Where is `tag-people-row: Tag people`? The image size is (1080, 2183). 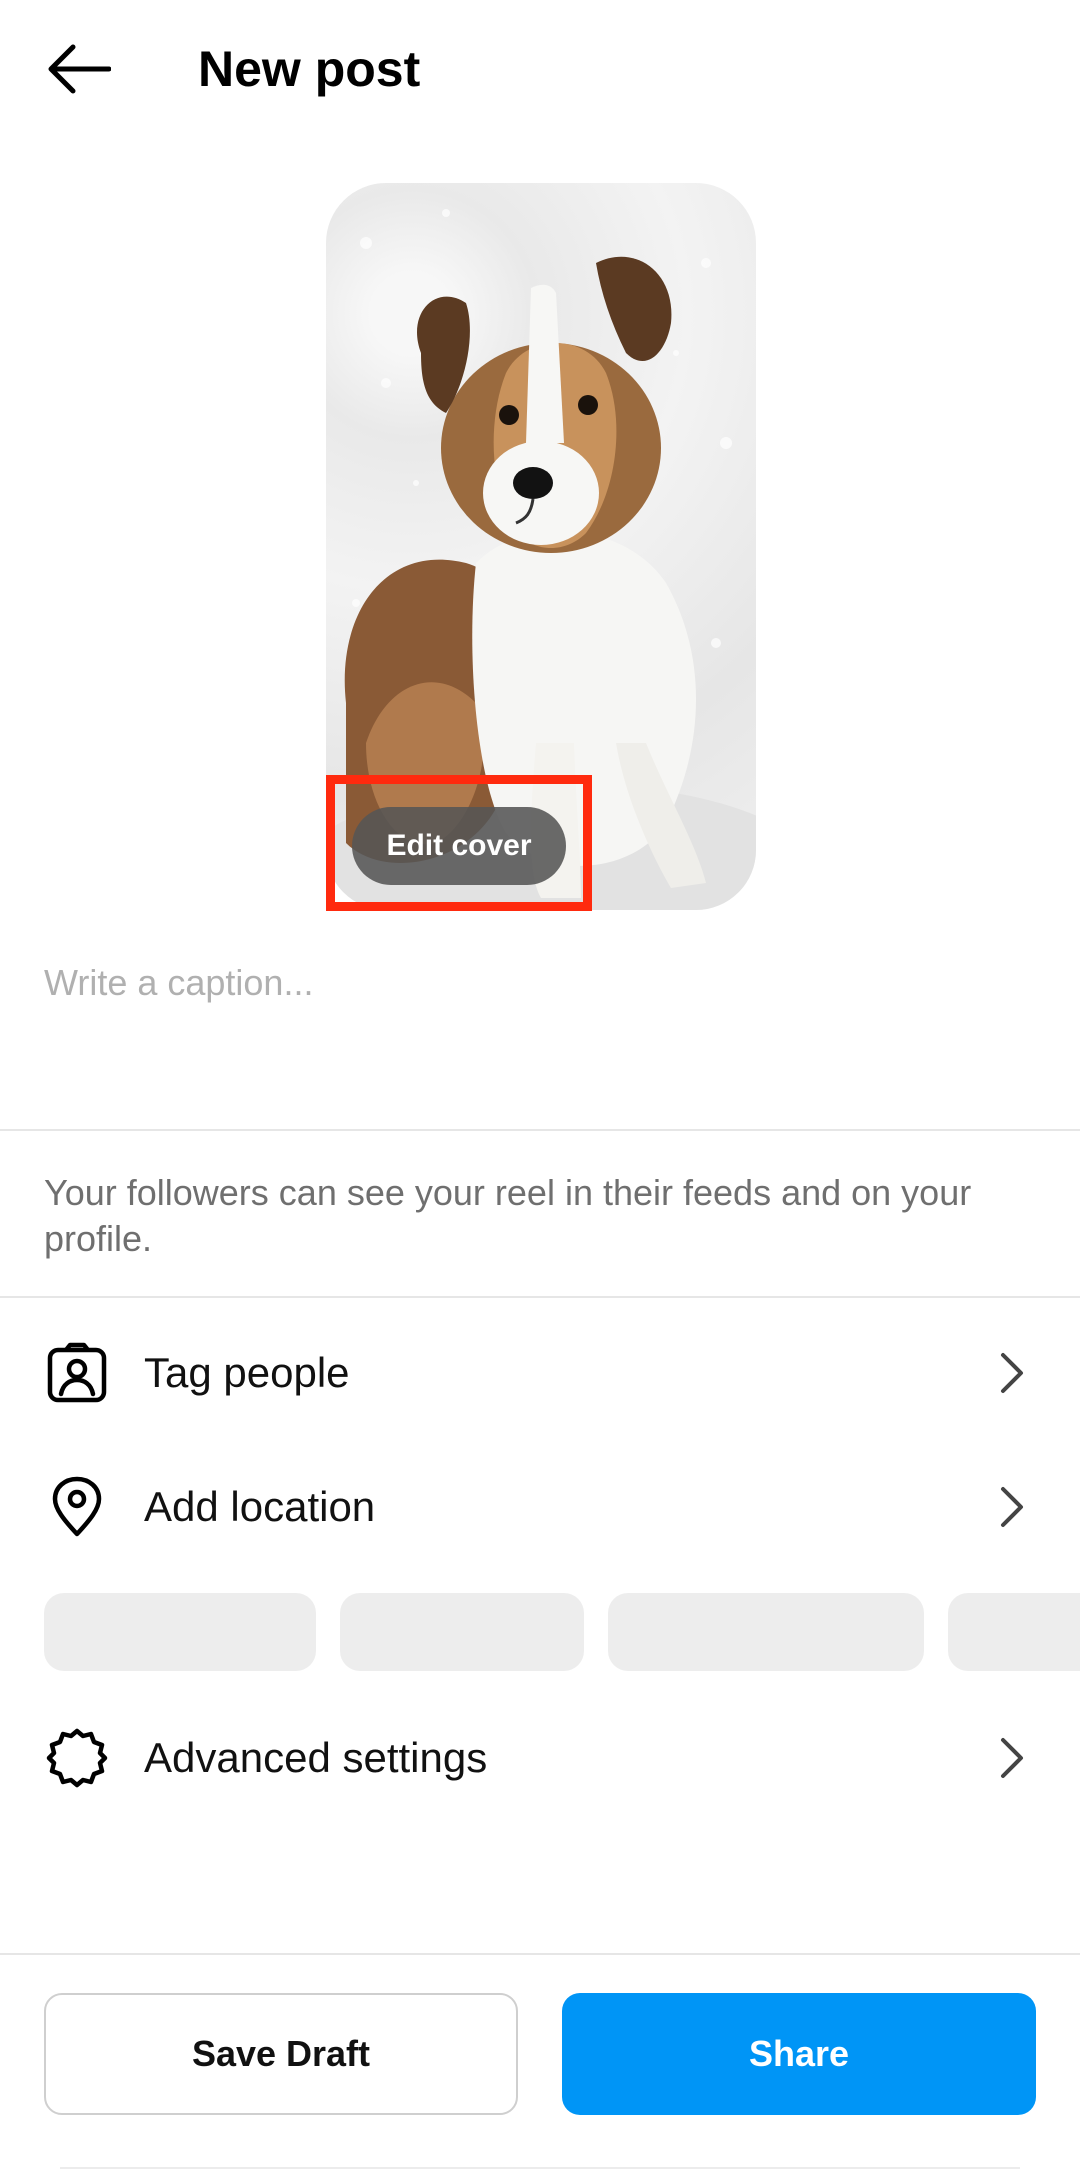 tag-people-row: Tag people is located at coordinates (540, 1373).